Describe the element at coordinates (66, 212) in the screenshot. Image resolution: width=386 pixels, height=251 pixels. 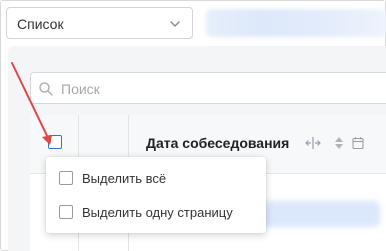
I see `select-page-option-checkbox` at that location.